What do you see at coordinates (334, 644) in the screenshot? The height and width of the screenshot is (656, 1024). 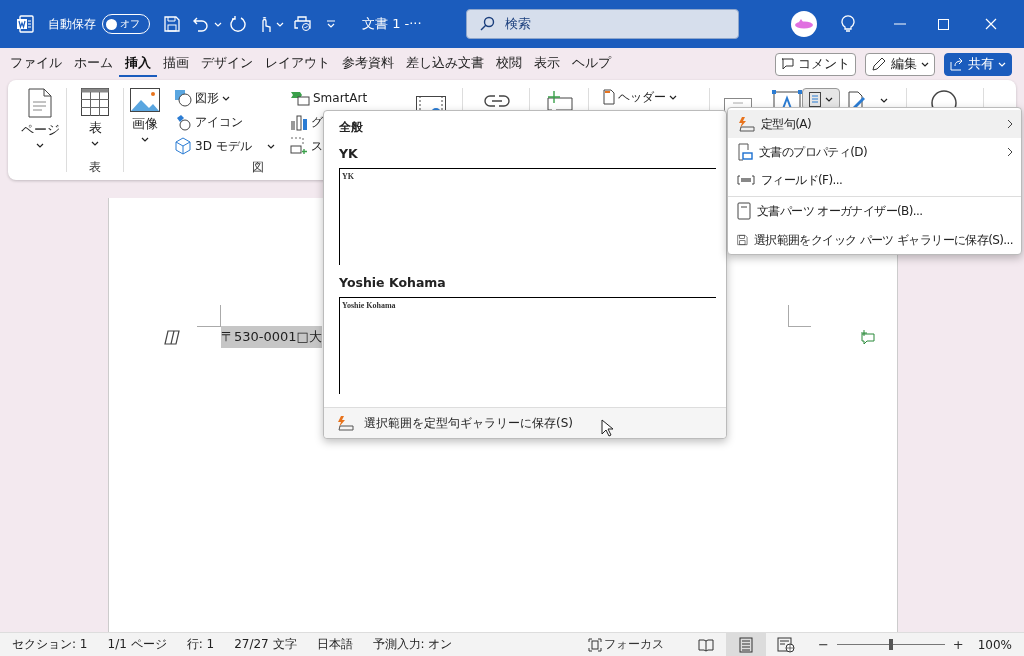 I see `status-item: 日本語` at bounding box center [334, 644].